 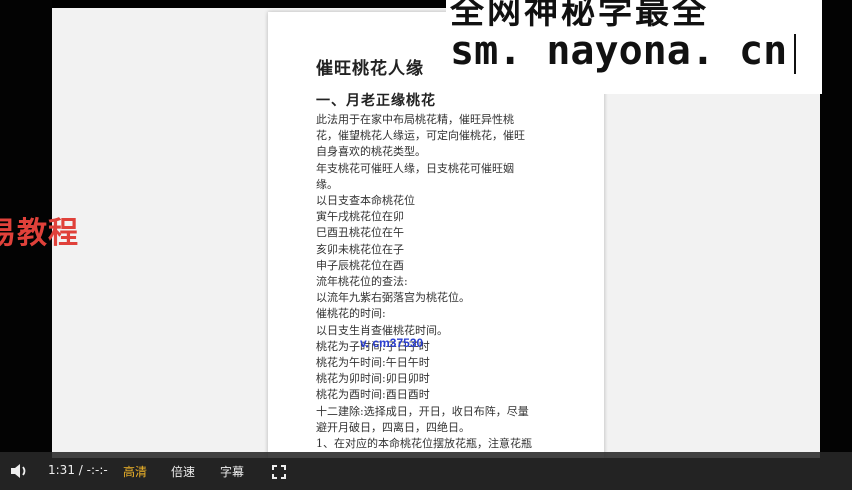 I want to click on letterbox-right, so click(x=836, y=245).